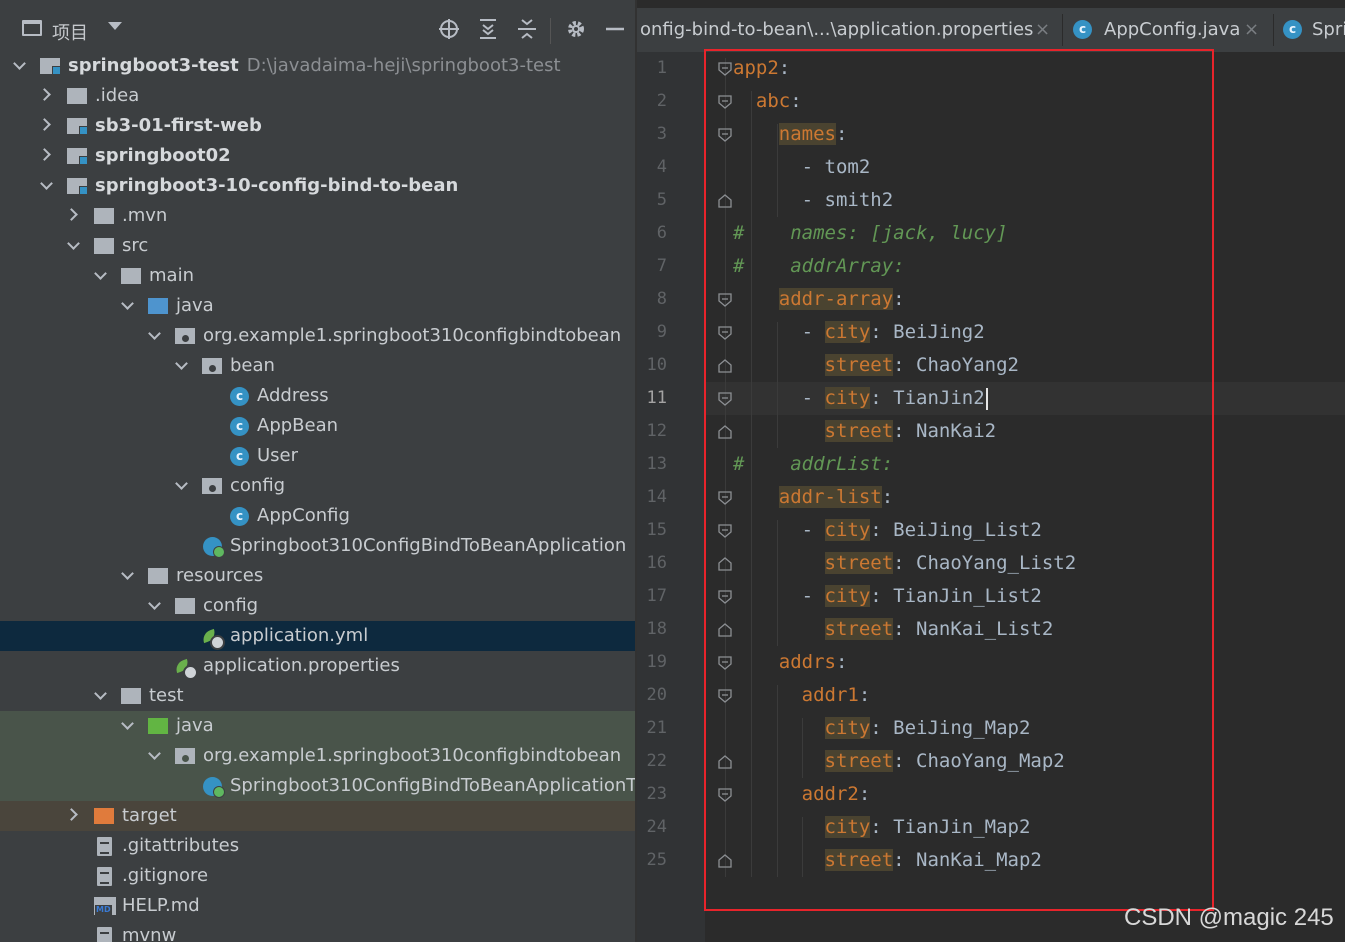 The height and width of the screenshot is (942, 1345). Describe the element at coordinates (317, 606) in the screenshot. I see `tree-item-config-folder: config` at that location.